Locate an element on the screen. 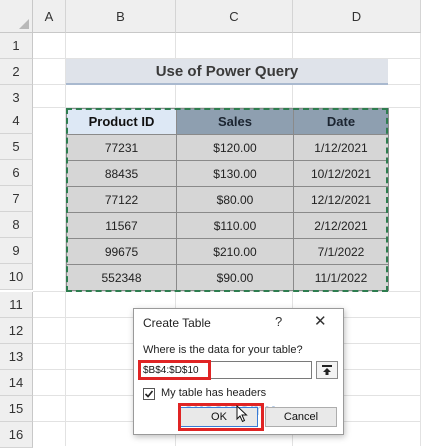 This screenshot has width=421, height=448. row-header-5: 5 is located at coordinates (16, 147).